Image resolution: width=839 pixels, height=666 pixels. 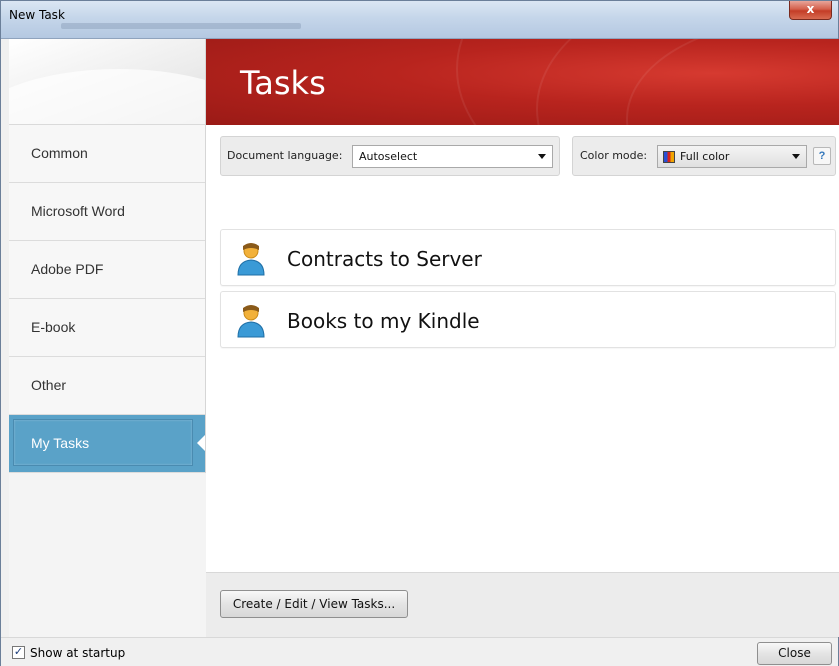 What do you see at coordinates (528, 319) in the screenshot?
I see `task-item-books-to-my-kindle: Books to my Kindle` at bounding box center [528, 319].